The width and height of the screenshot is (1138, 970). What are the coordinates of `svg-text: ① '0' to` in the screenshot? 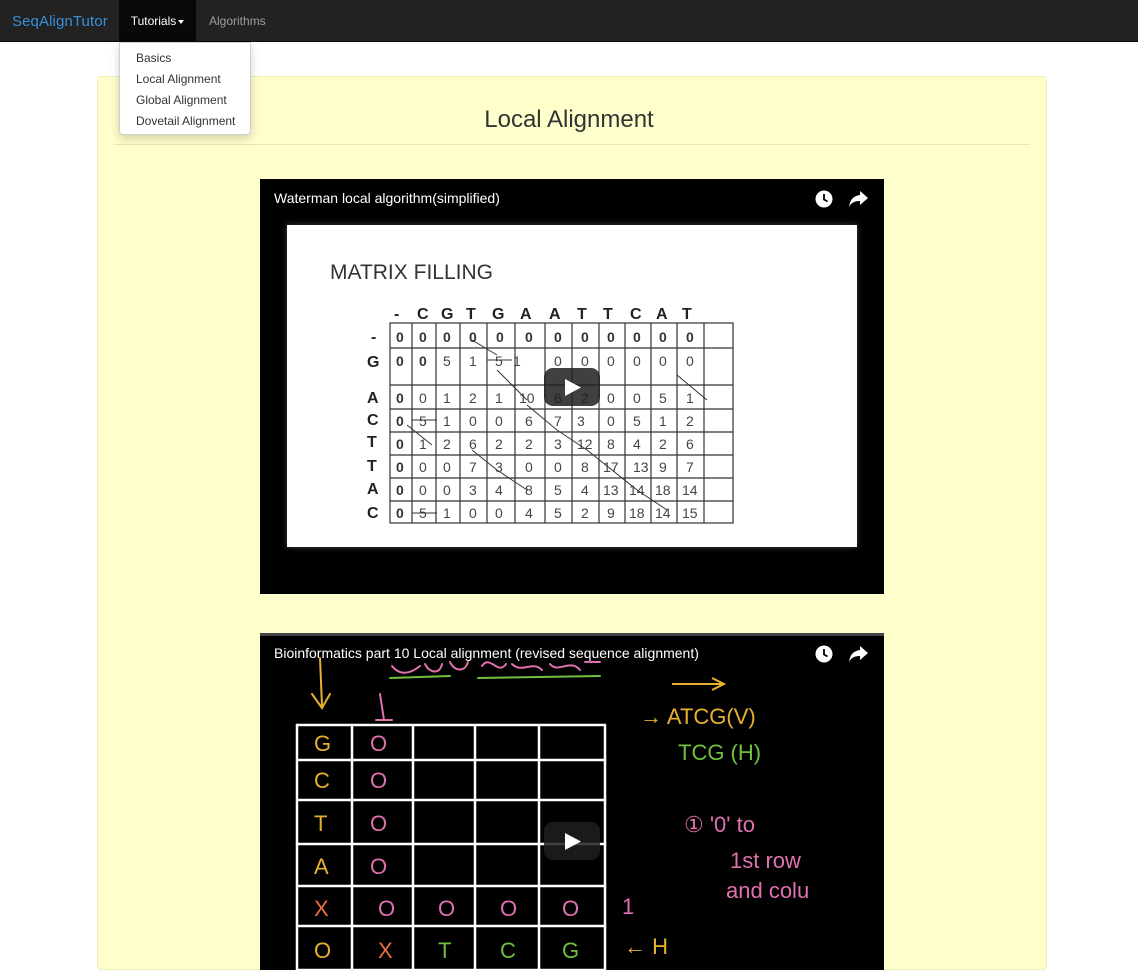 It's located at (719, 824).